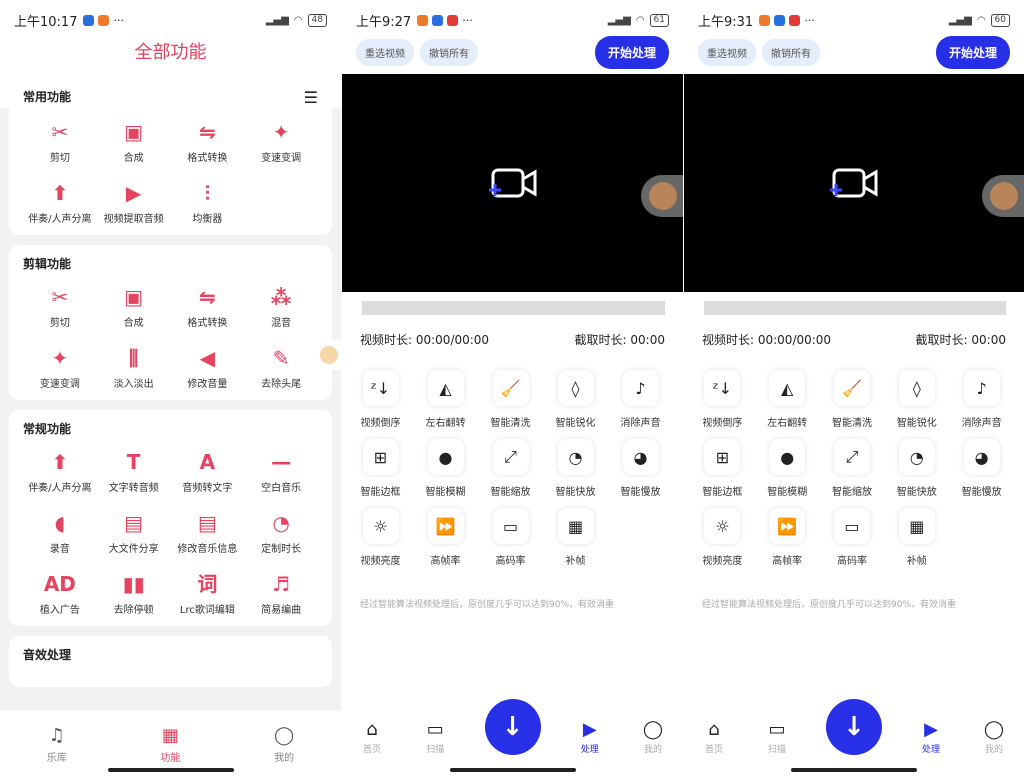 This screenshot has width=1024, height=777. I want to click on feature-item: A 音频转文字, so click(208, 472).